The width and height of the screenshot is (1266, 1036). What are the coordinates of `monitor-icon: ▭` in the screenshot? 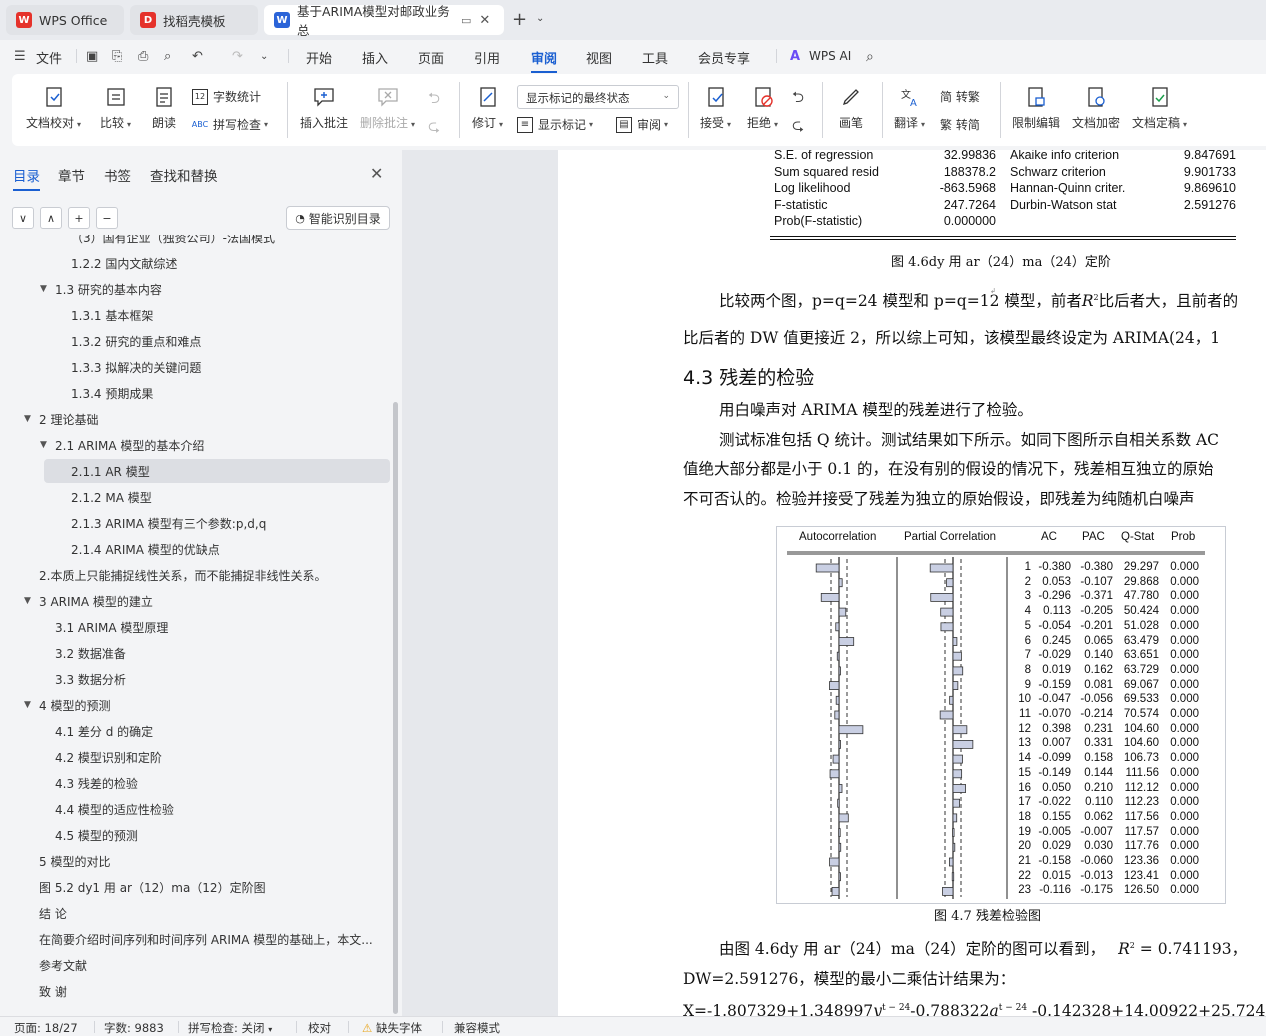 It's located at (466, 20).